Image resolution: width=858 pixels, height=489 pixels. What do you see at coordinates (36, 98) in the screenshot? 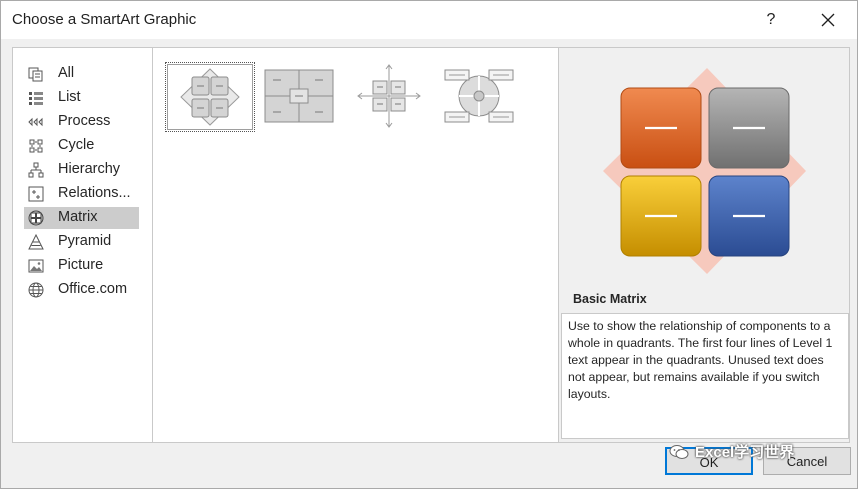
I see `list-icon` at bounding box center [36, 98].